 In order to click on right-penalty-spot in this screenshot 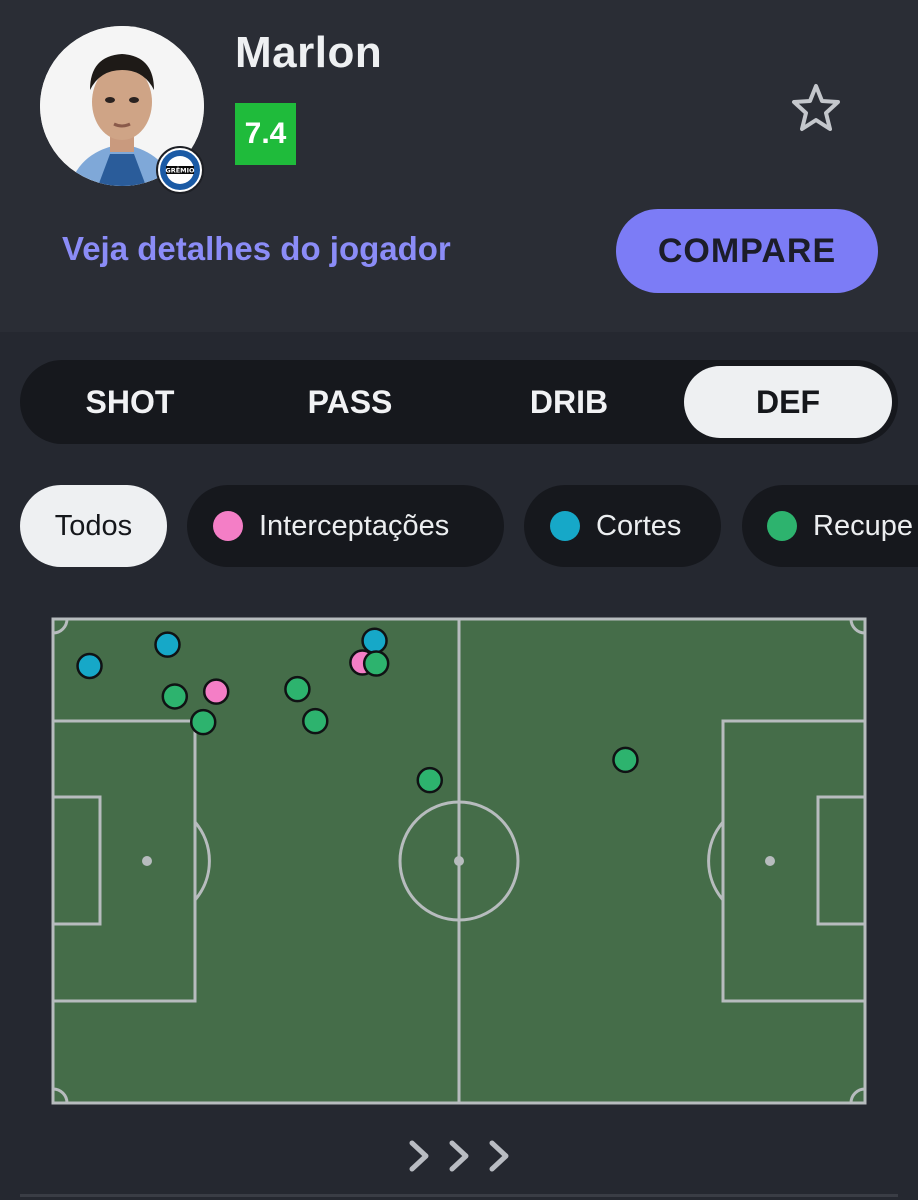, I will do `click(770, 861)`.